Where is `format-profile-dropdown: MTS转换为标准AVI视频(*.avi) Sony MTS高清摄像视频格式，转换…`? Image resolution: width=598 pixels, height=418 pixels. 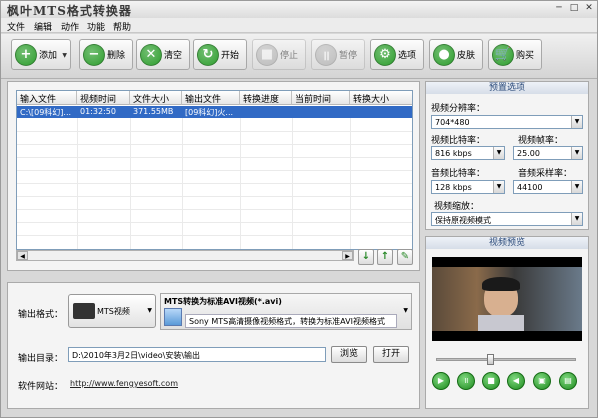 format-profile-dropdown: MTS转换为标准AVI视频(*.avi) Sony MTS高清摄像视频格式，转换… is located at coordinates (286, 311).